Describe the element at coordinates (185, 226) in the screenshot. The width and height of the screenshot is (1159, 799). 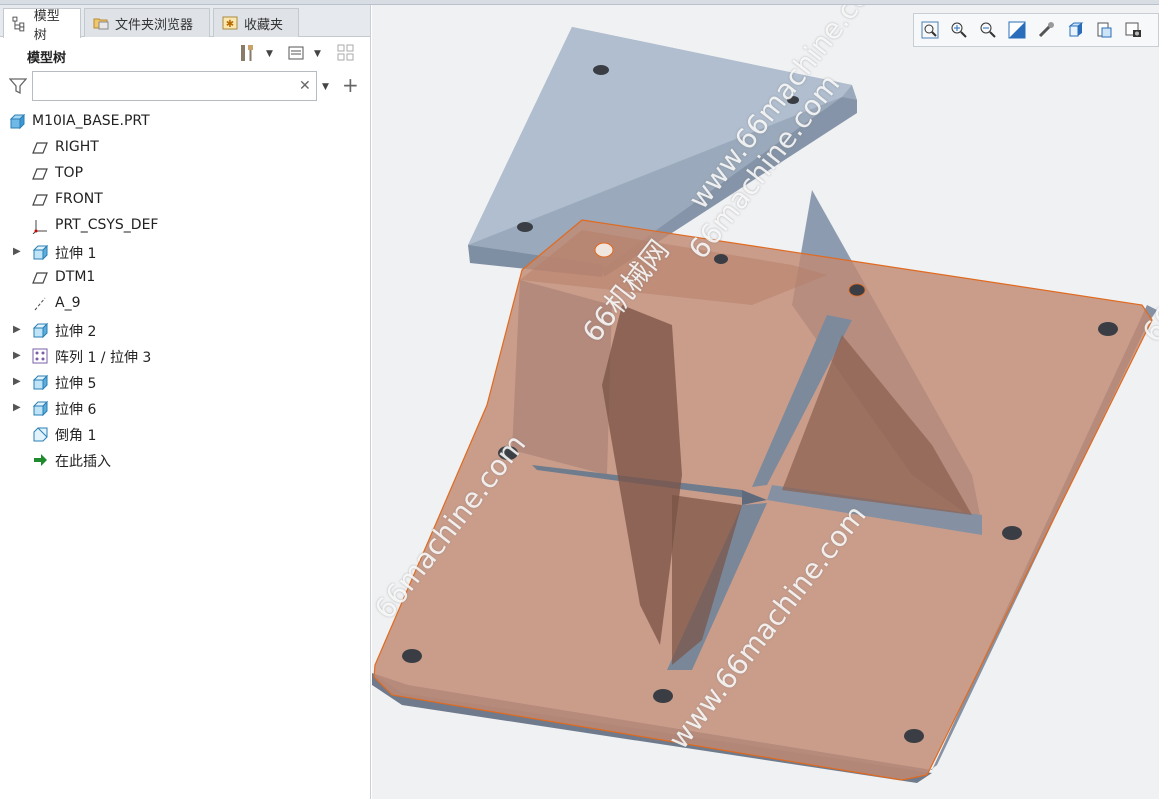
I see `tree-item: PRT_CSYS_DEF` at that location.